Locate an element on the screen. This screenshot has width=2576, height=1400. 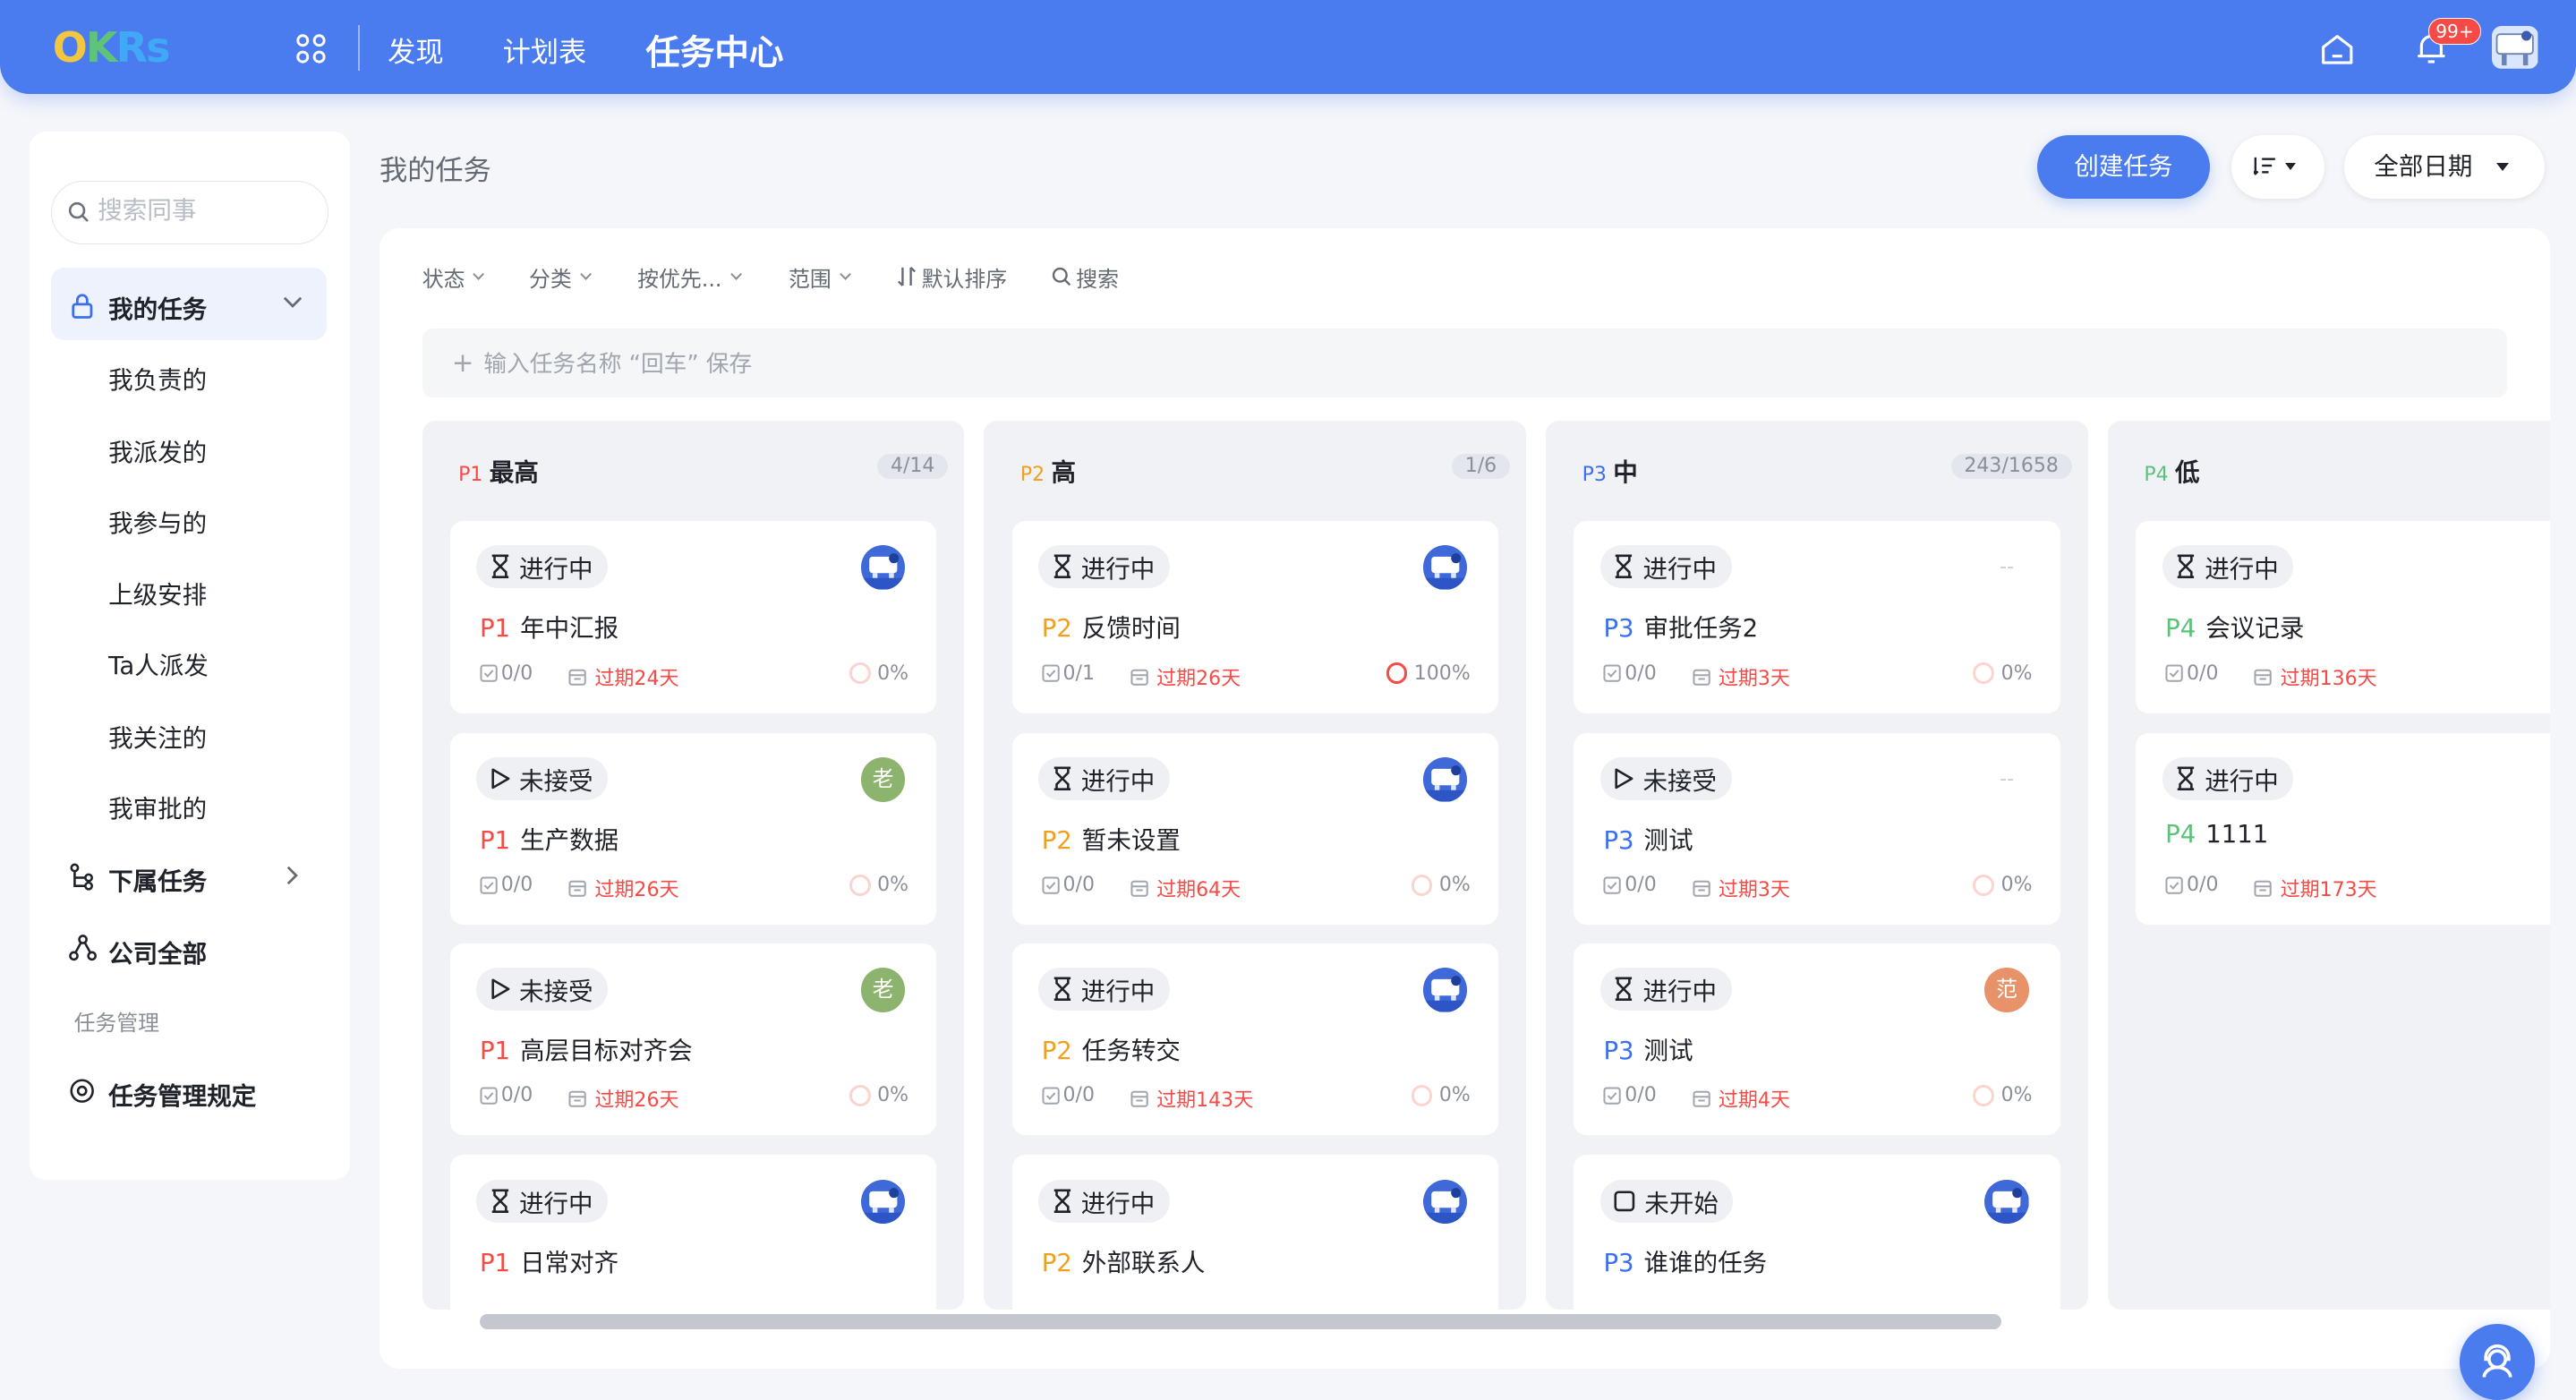
sidebar-item-from-superior: 上级安排 is located at coordinates (157, 592).